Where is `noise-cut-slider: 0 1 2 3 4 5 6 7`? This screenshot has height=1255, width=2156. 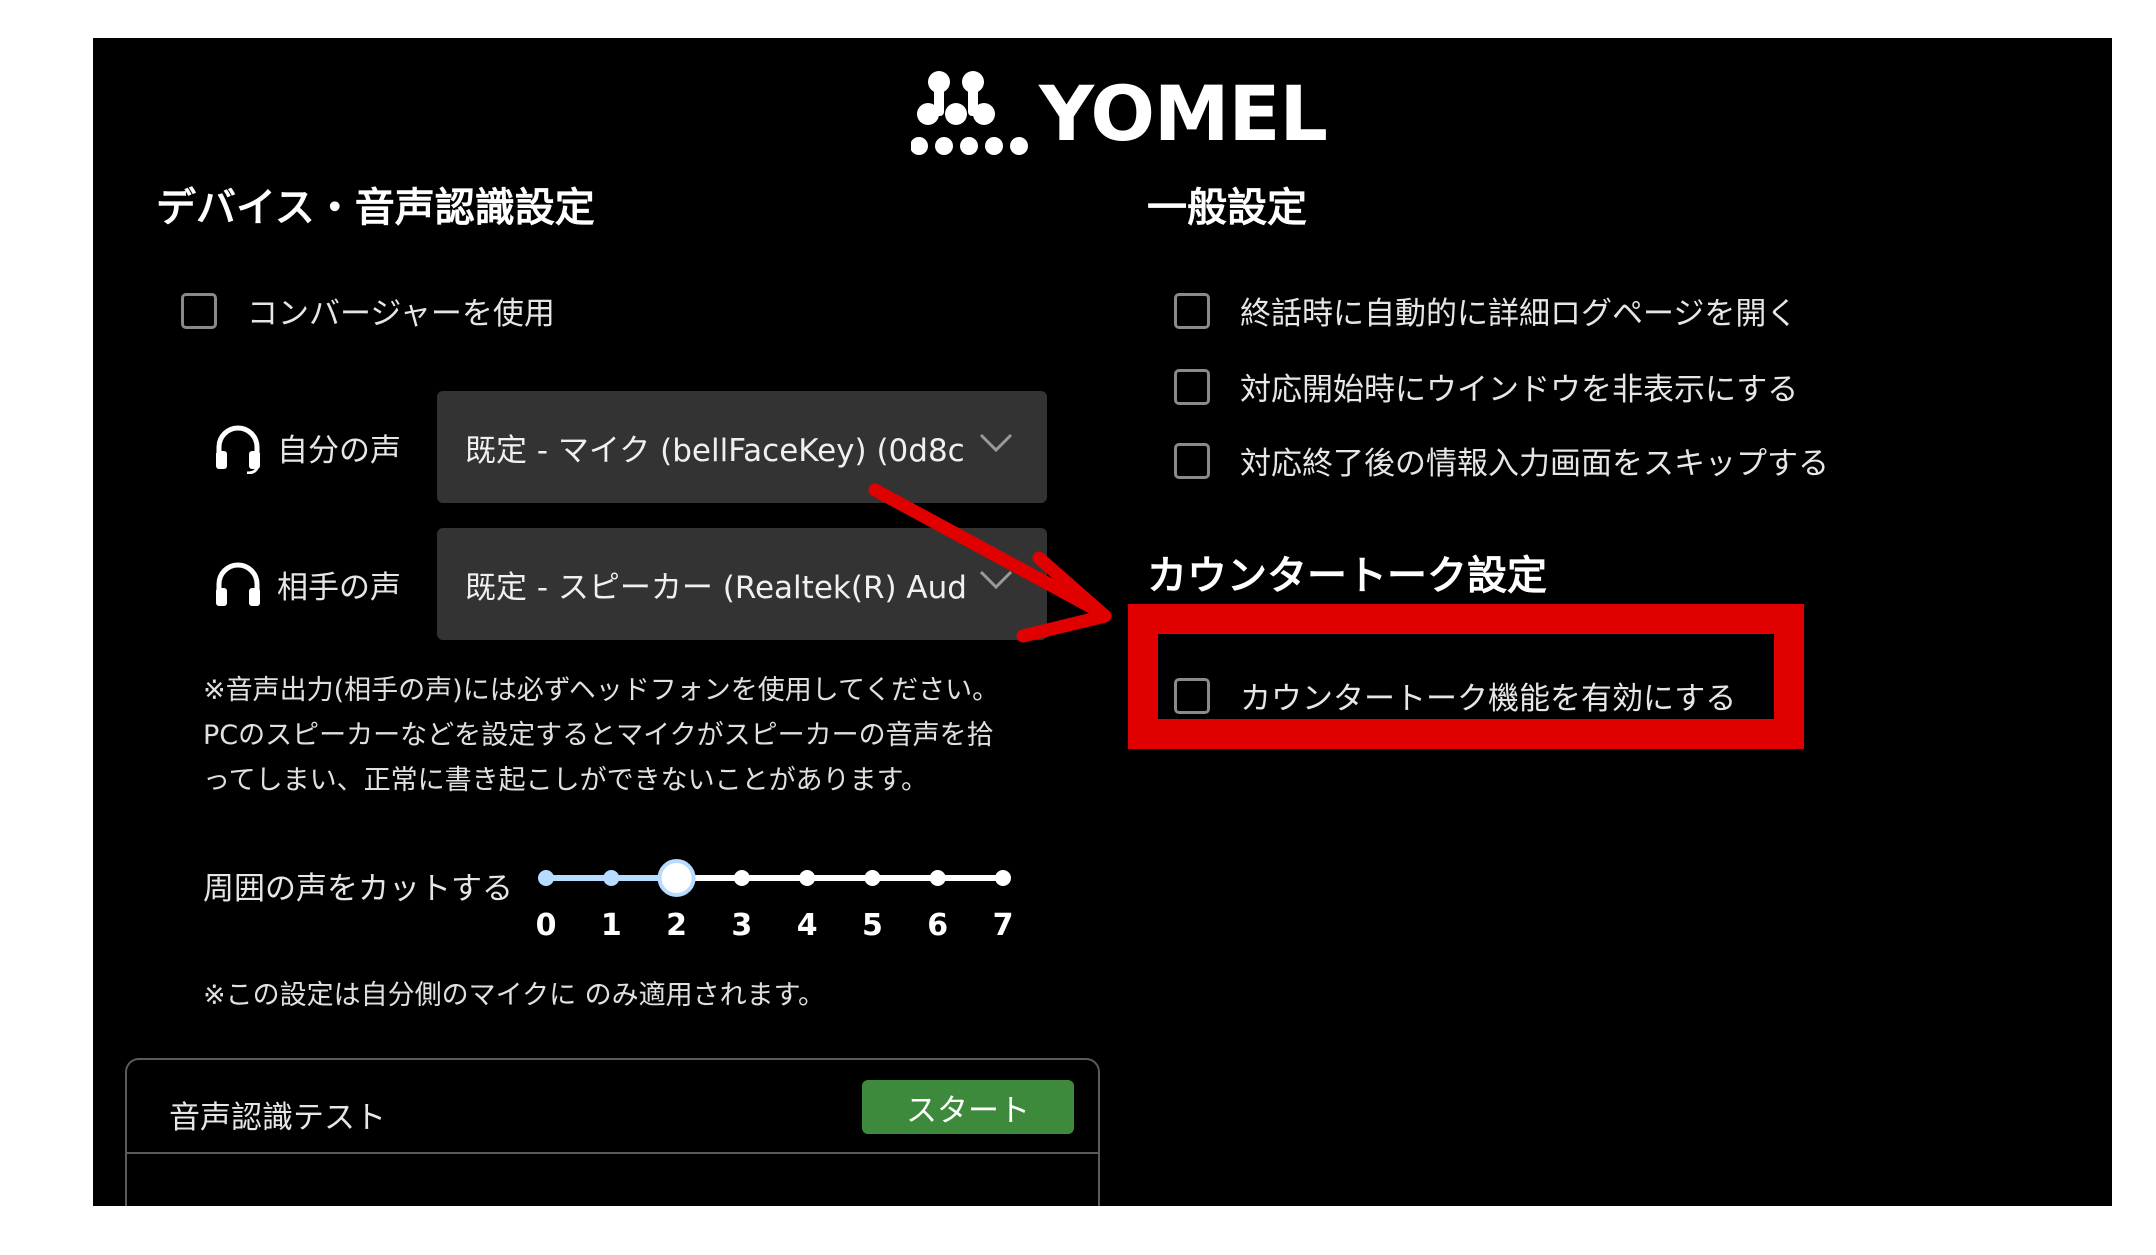 noise-cut-slider: 0 1 2 3 4 5 6 7 is located at coordinates (776, 903).